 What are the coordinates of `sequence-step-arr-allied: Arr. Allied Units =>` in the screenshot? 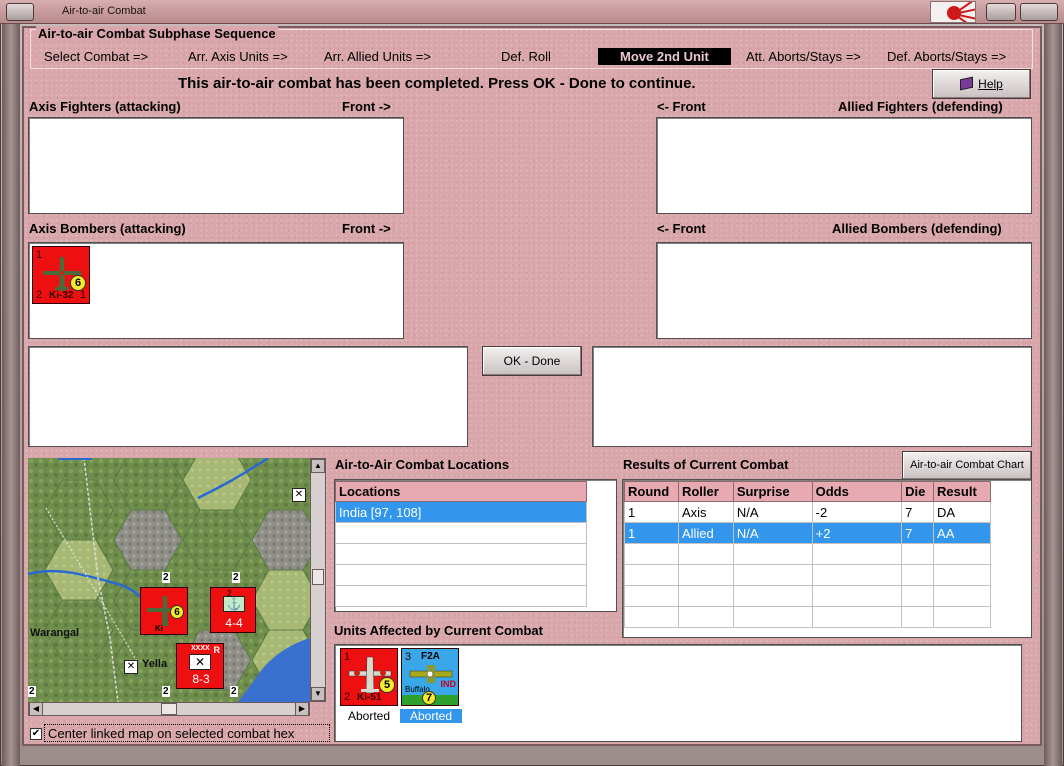 It's located at (377, 56).